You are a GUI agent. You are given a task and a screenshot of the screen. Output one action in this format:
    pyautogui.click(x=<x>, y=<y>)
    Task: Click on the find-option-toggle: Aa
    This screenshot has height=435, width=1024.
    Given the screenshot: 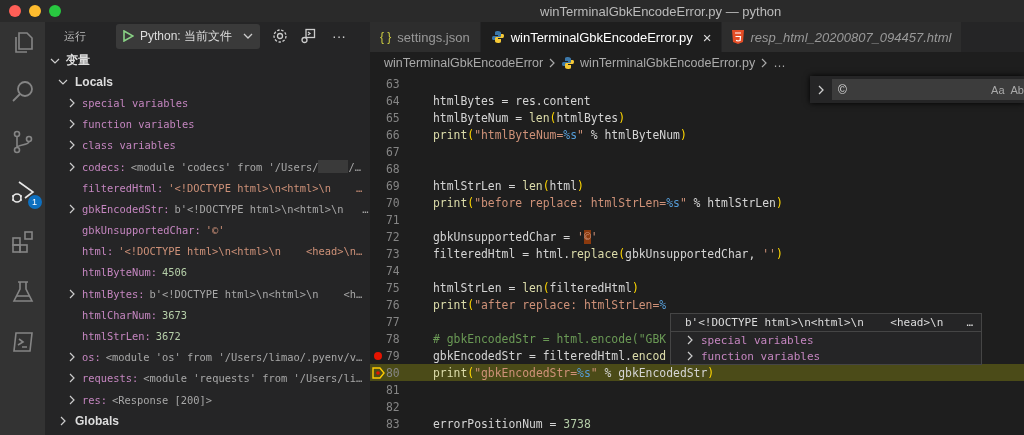 What is the action you would take?
    pyautogui.click(x=998, y=89)
    